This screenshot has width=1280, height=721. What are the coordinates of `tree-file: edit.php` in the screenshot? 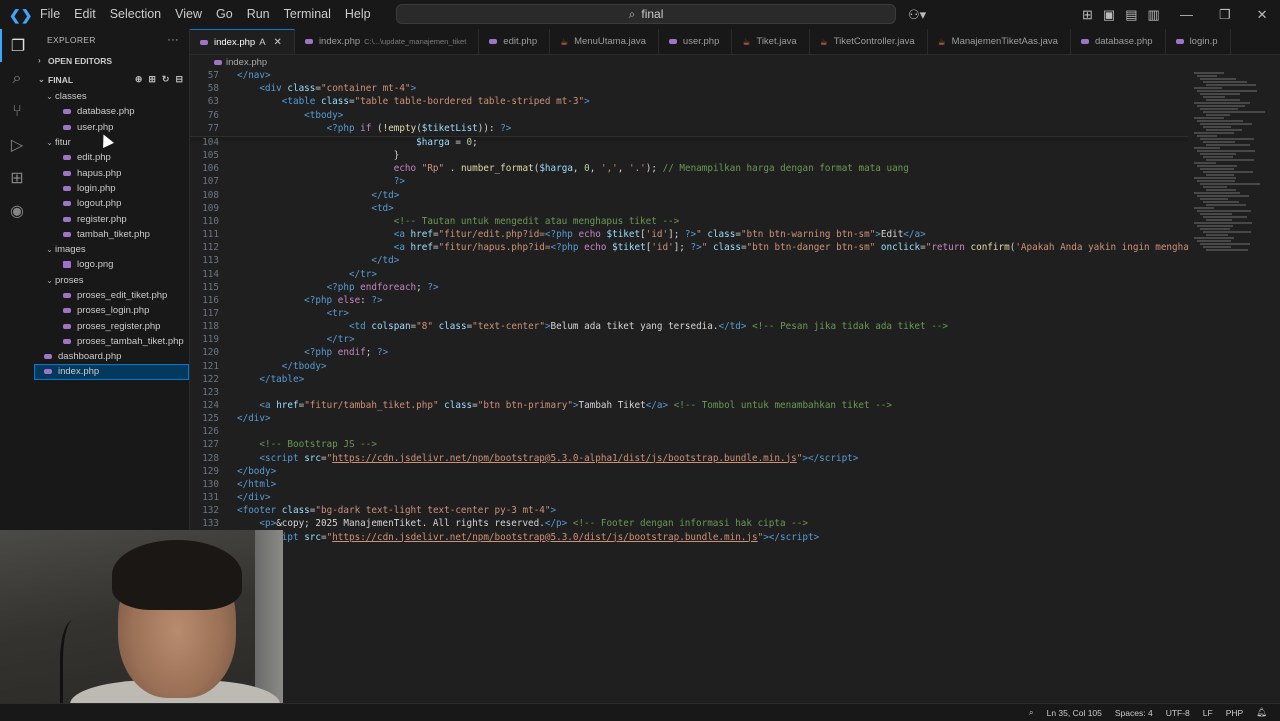 It's located at (111, 157).